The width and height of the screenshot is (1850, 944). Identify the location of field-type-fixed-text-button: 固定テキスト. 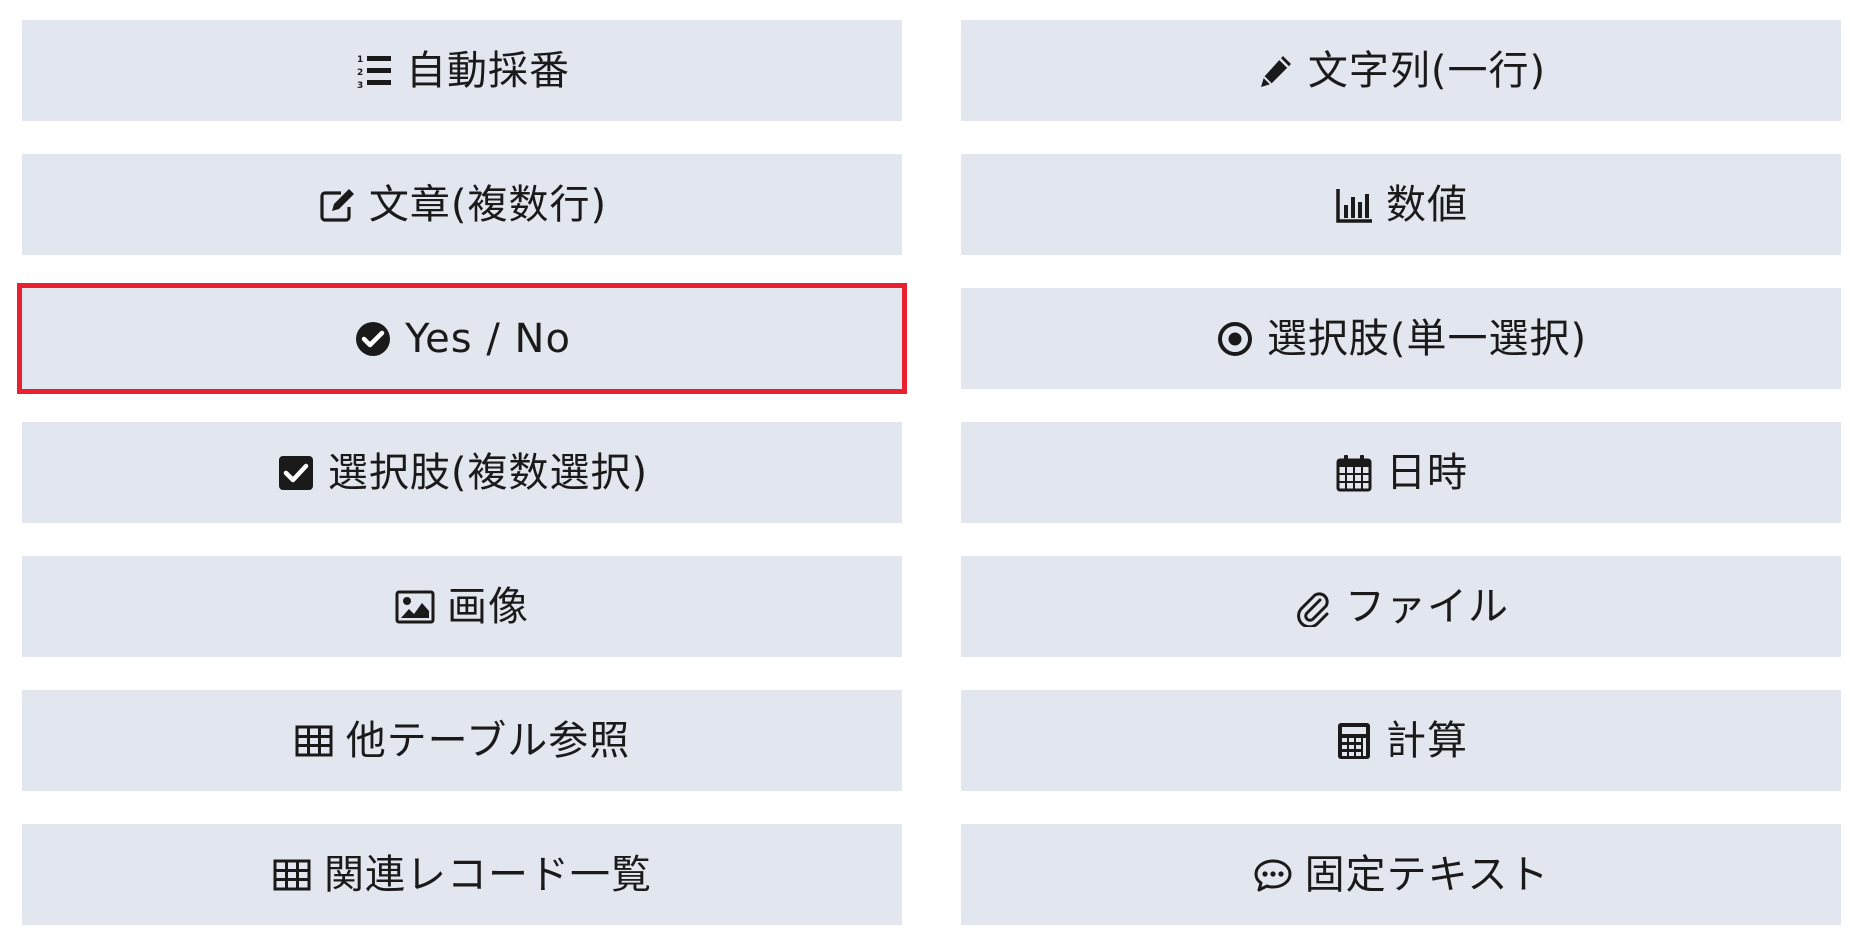
(1401, 874).